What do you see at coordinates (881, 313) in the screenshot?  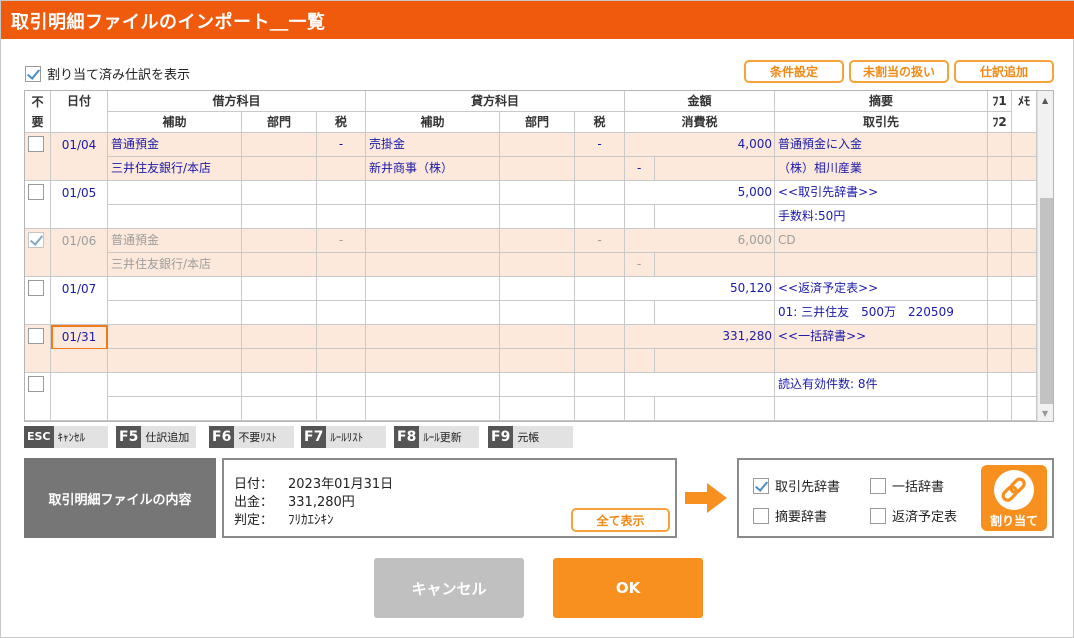 I see `row-partner: 01: 三井住友 500万 220509` at bounding box center [881, 313].